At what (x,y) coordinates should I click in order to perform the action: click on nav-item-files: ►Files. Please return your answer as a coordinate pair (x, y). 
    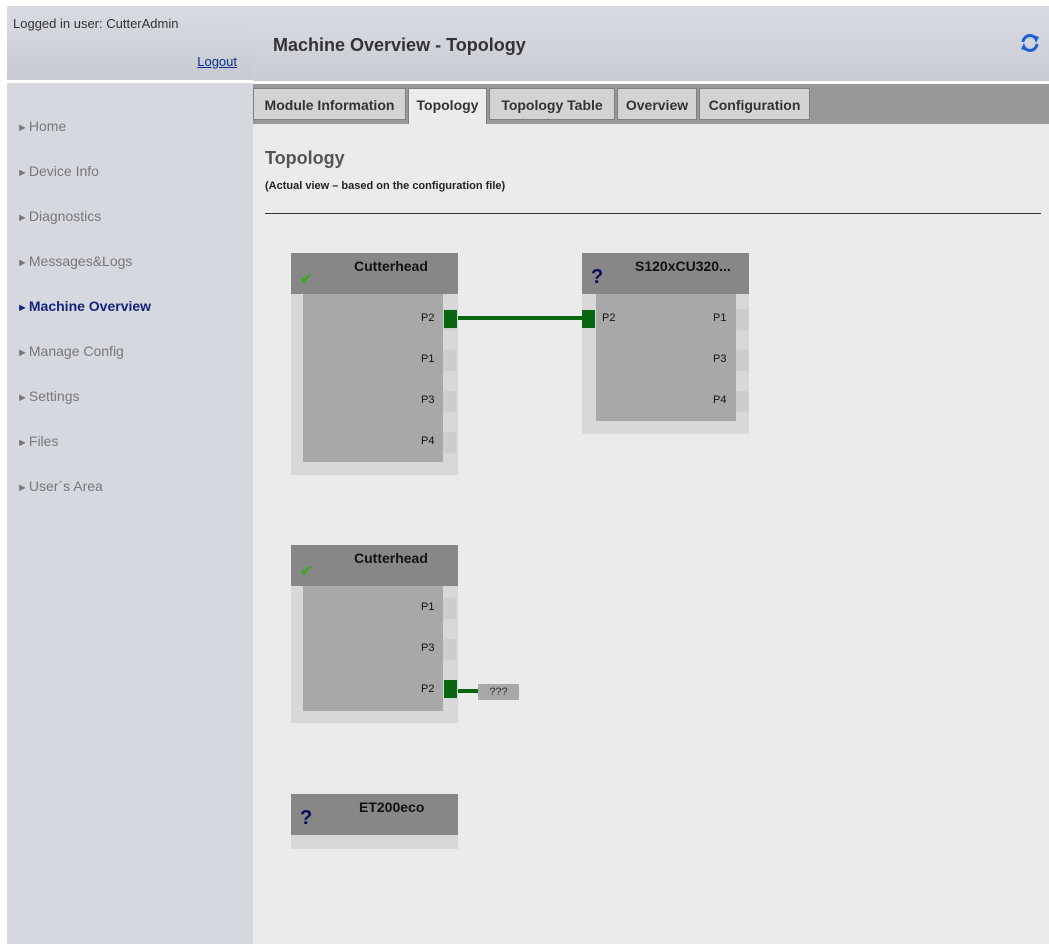
    Looking at the image, I should click on (37, 441).